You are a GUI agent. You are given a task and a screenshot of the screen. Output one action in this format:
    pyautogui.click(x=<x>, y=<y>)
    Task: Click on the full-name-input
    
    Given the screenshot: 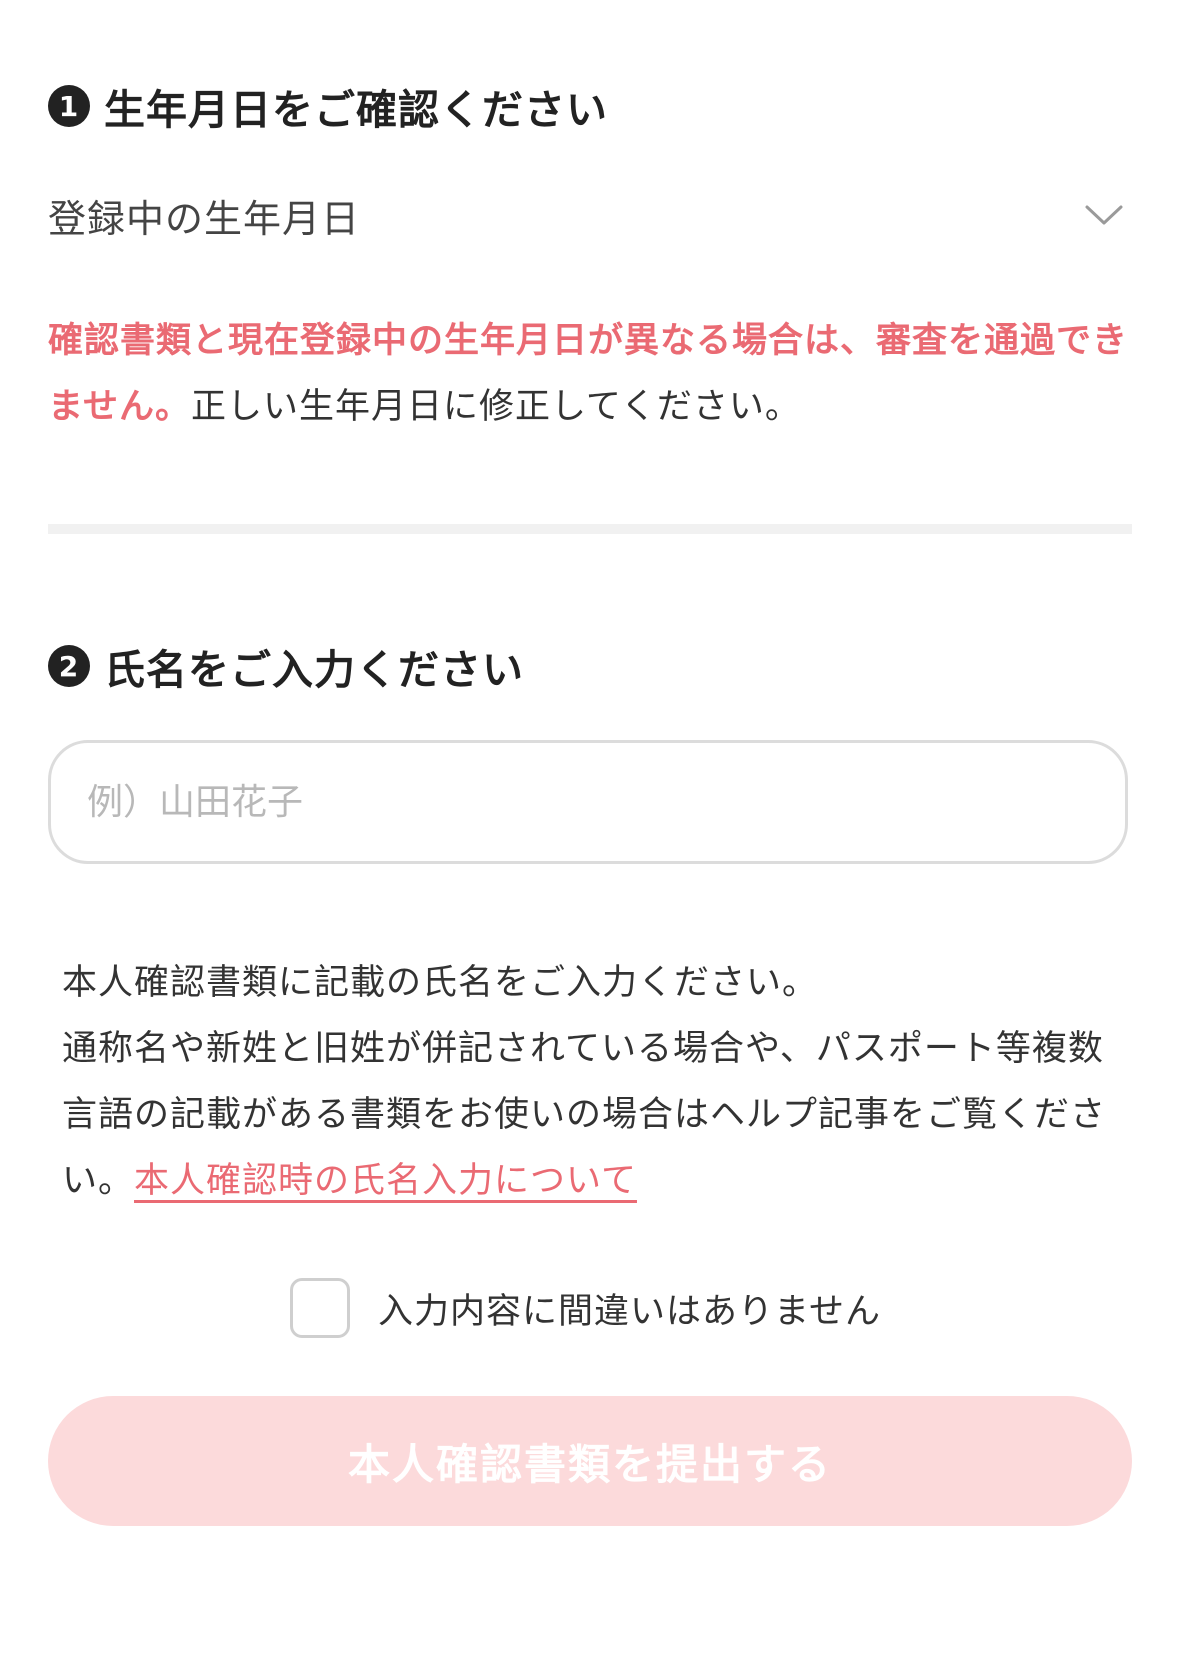 What is the action you would take?
    pyautogui.click(x=588, y=802)
    